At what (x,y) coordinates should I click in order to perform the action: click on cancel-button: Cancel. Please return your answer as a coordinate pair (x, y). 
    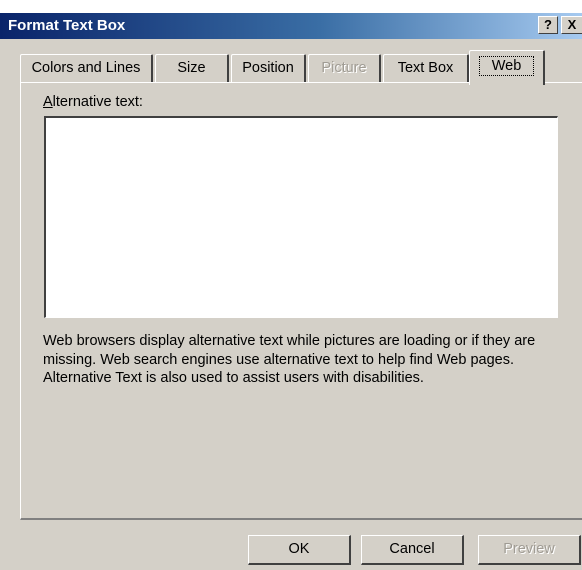
    Looking at the image, I should click on (412, 550).